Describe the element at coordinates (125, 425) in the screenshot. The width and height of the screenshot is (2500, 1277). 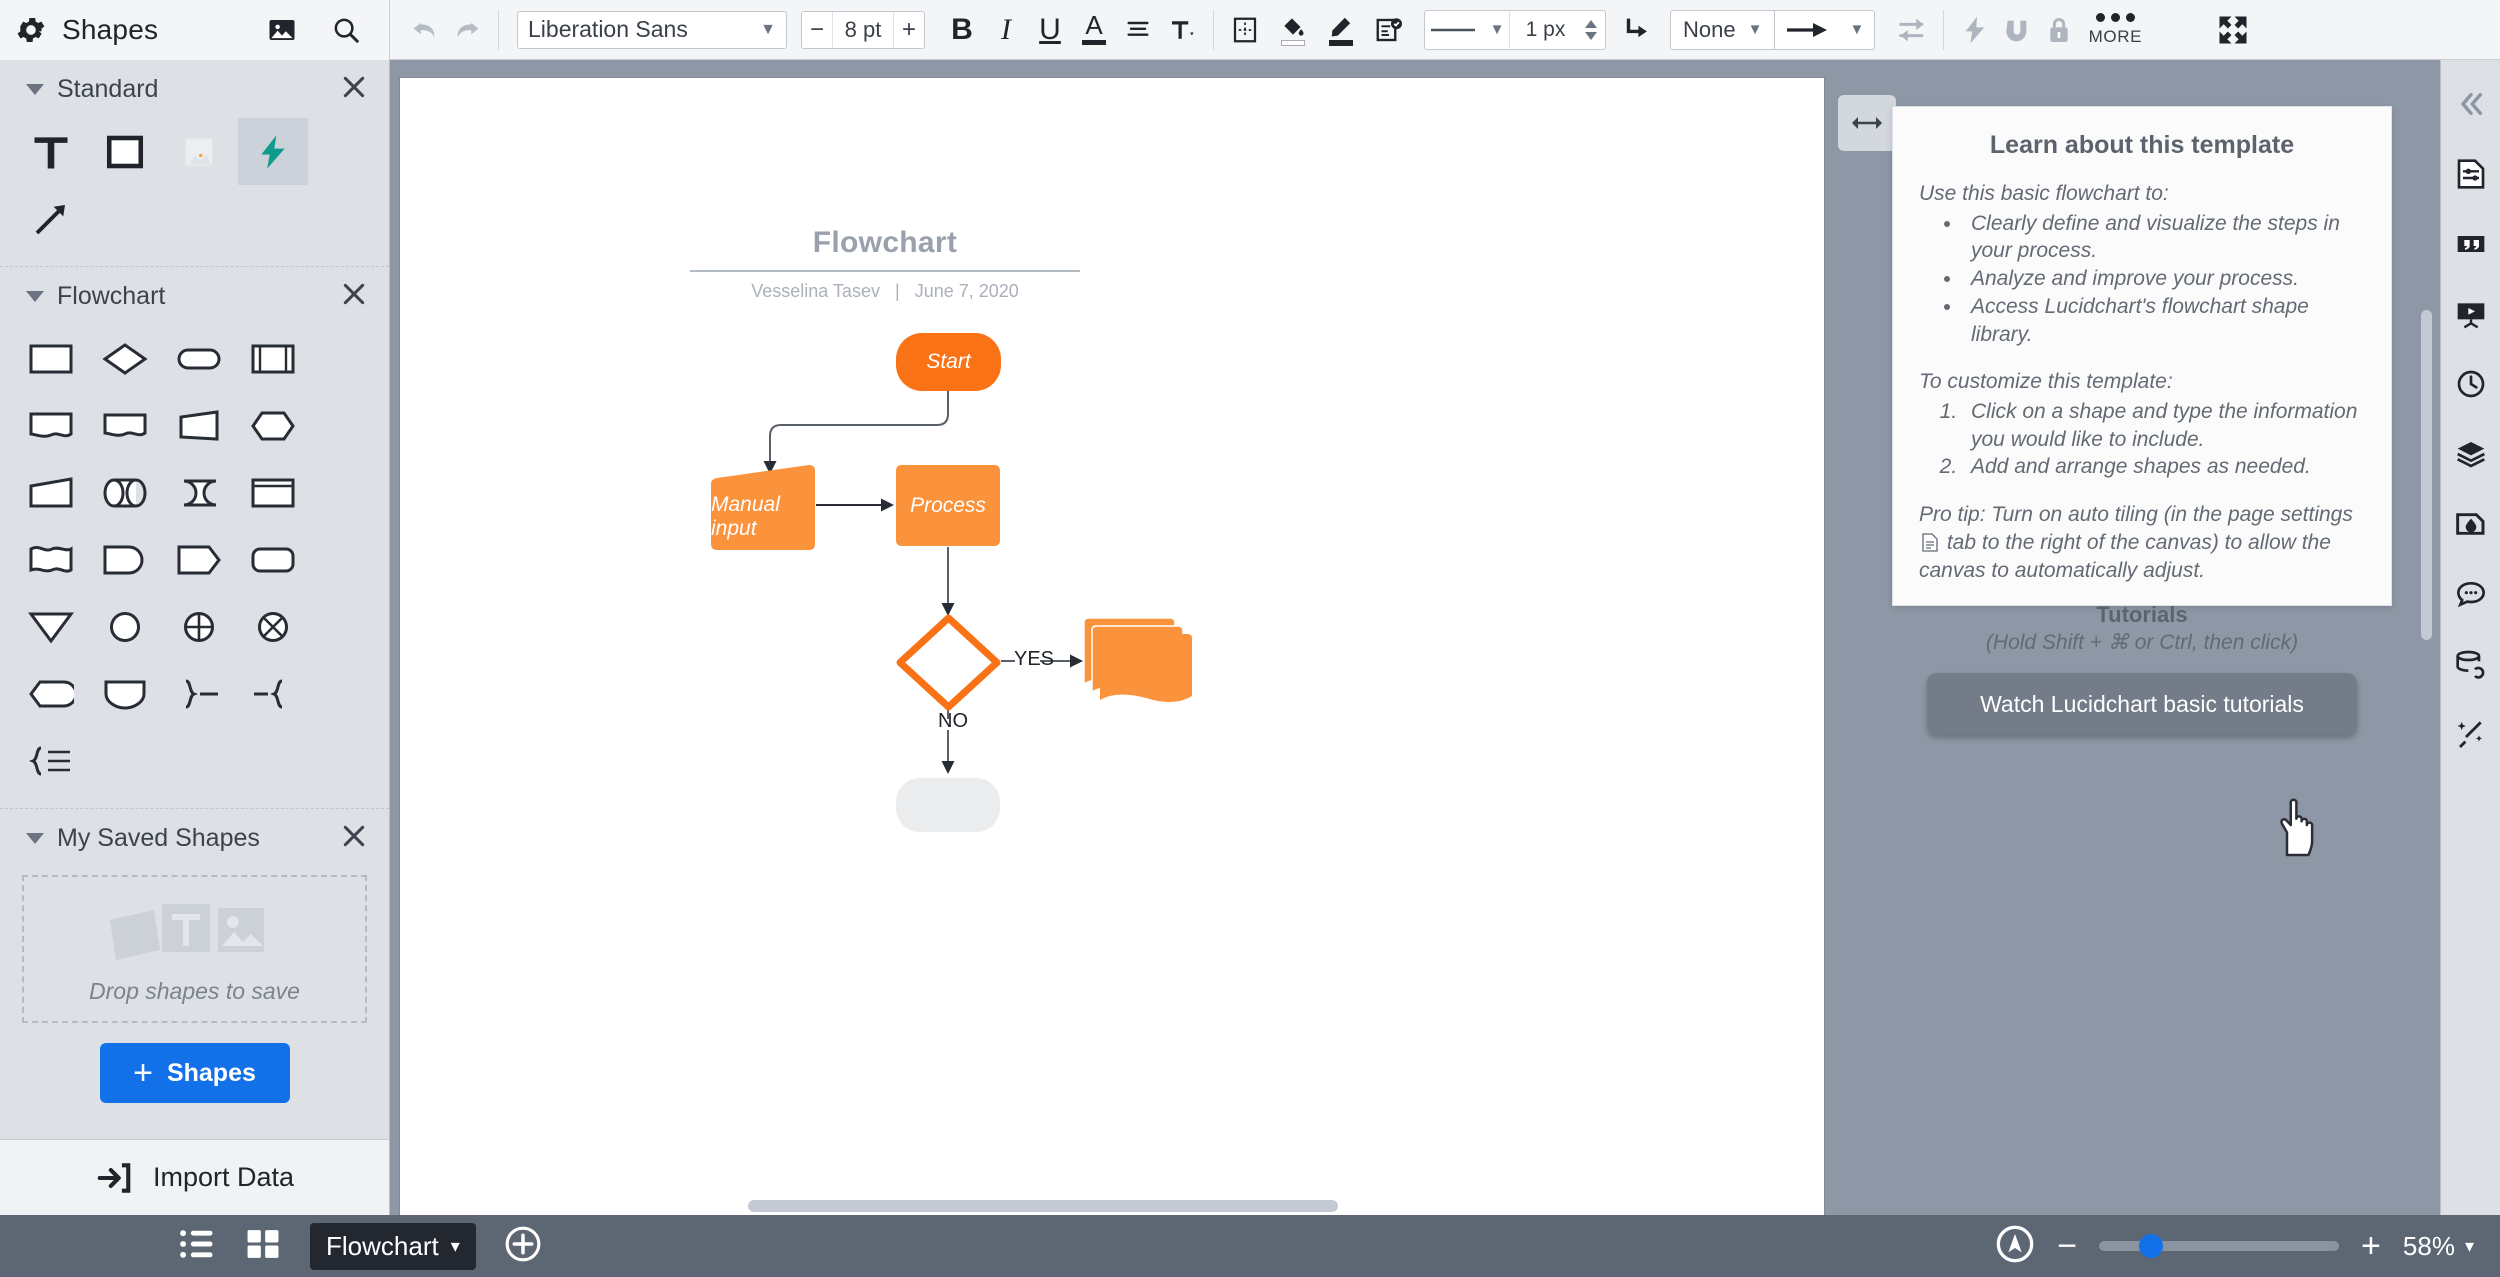
I see `shape-manual-operation` at that location.